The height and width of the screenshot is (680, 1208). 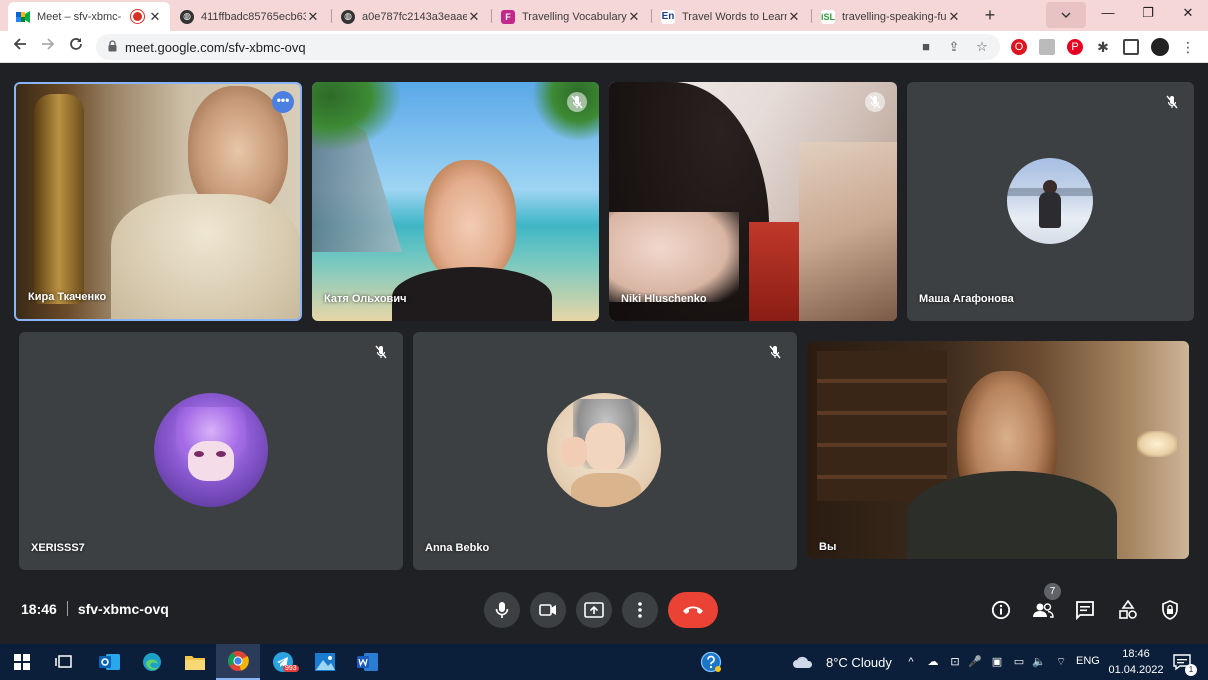 What do you see at coordinates (571, 16) in the screenshot?
I see `tab-4: F Travelling Vocabulary ✕` at bounding box center [571, 16].